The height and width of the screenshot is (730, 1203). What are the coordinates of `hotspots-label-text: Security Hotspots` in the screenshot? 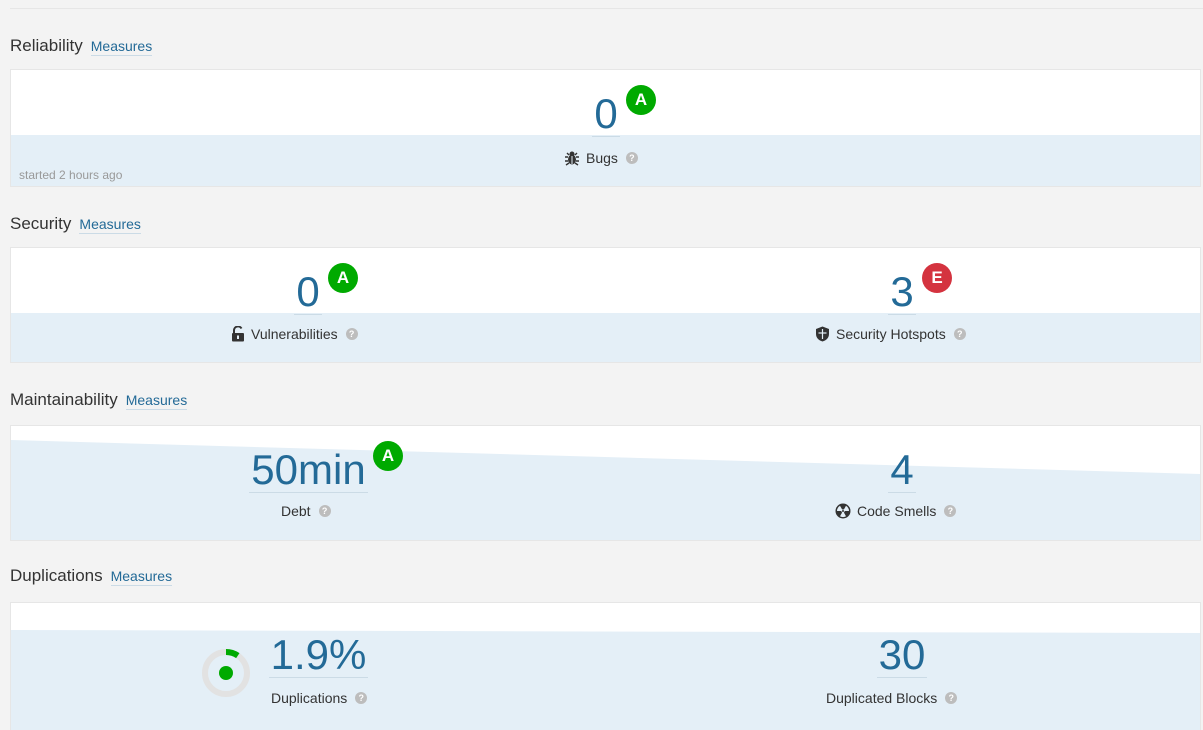 It's located at (891, 334).